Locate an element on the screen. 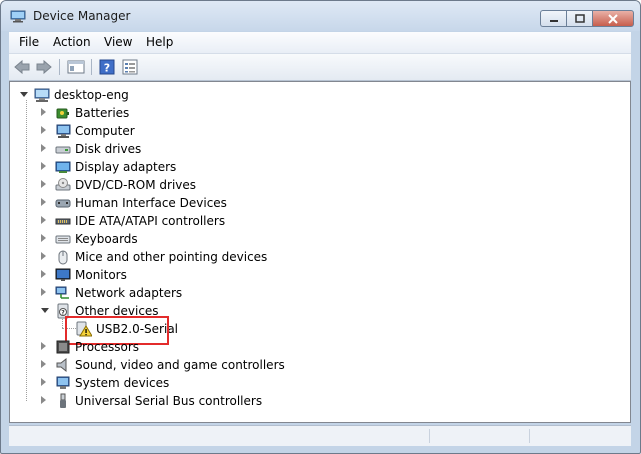 This screenshot has height=454, width=641. status-bar is located at coordinates (320, 435).